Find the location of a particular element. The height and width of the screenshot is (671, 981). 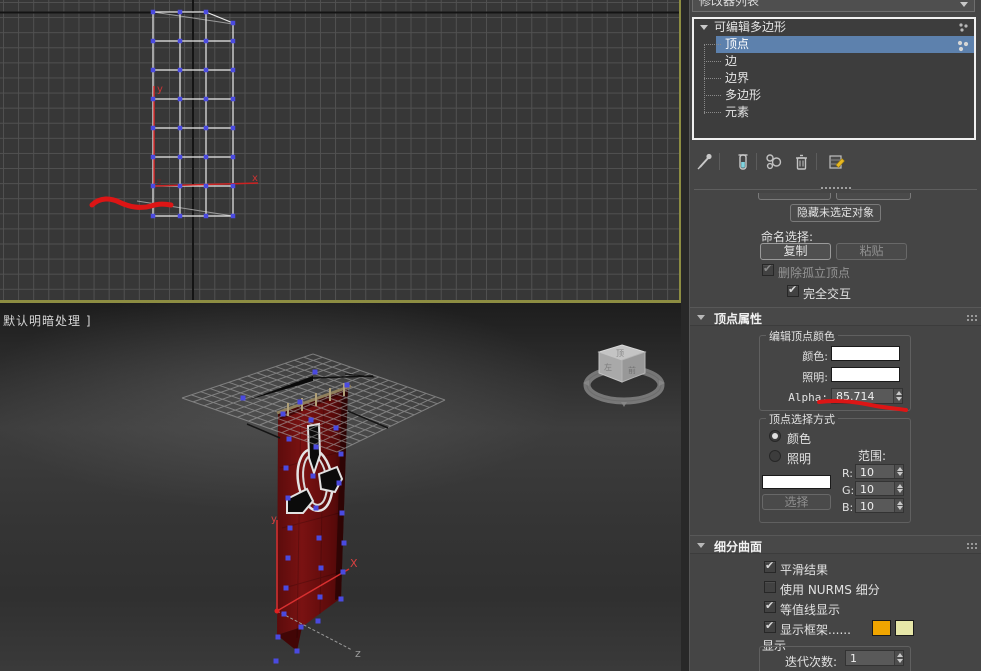

stack-row-element: 元素 is located at coordinates (834, 112).